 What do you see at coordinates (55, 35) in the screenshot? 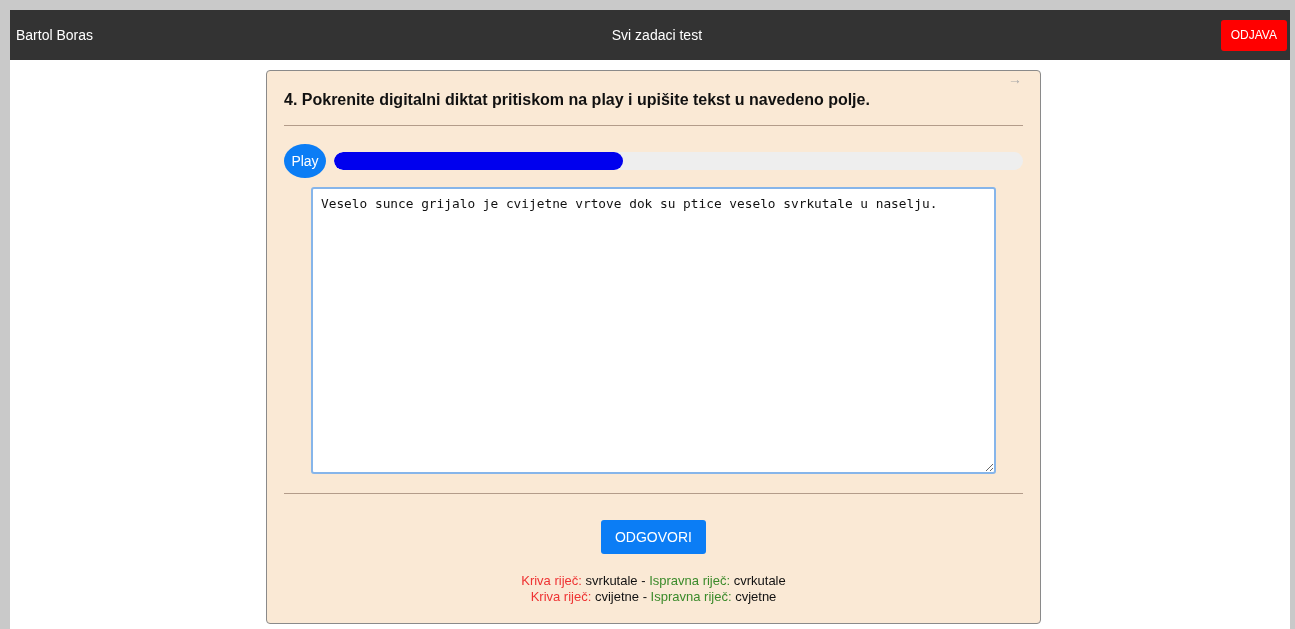
I see `user-name: Bartol Boras` at bounding box center [55, 35].